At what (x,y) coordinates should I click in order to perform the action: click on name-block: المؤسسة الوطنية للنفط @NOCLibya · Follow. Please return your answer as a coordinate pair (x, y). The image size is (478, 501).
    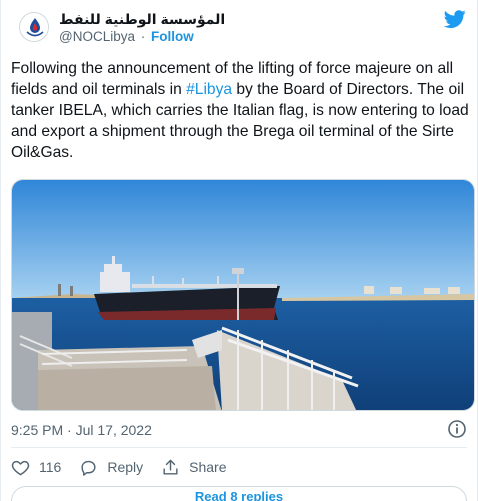
    Looking at the image, I should click on (142, 28).